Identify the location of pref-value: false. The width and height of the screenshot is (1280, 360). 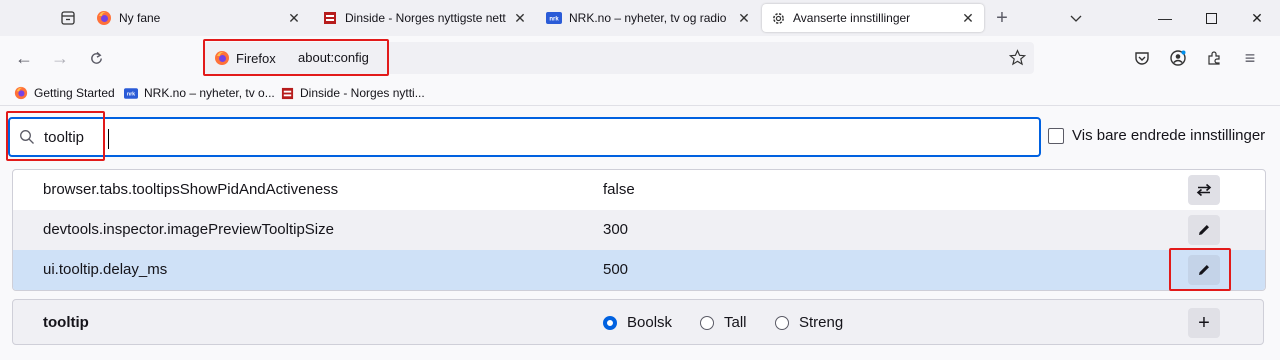
(619, 189).